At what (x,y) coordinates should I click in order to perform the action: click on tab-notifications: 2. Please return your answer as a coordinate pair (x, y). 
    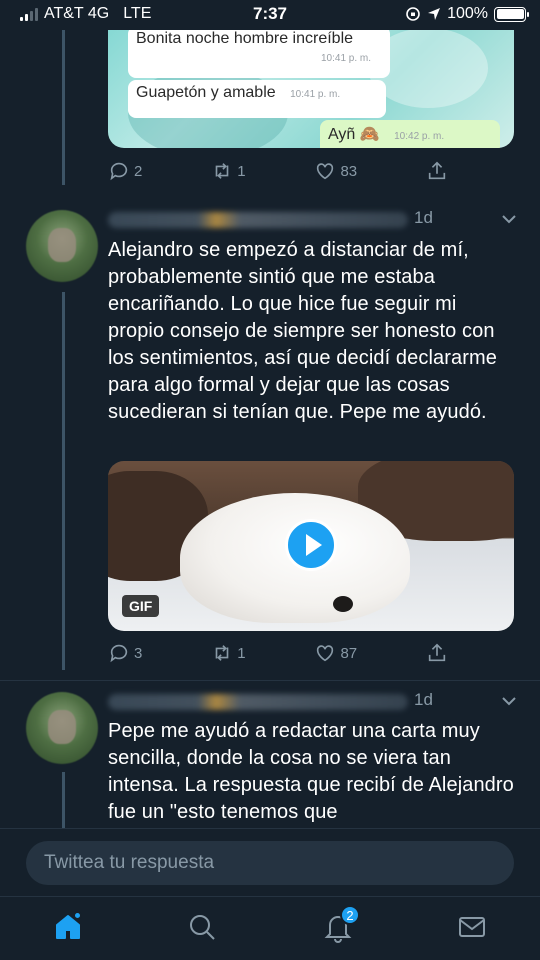
    Looking at the image, I should click on (341, 924).